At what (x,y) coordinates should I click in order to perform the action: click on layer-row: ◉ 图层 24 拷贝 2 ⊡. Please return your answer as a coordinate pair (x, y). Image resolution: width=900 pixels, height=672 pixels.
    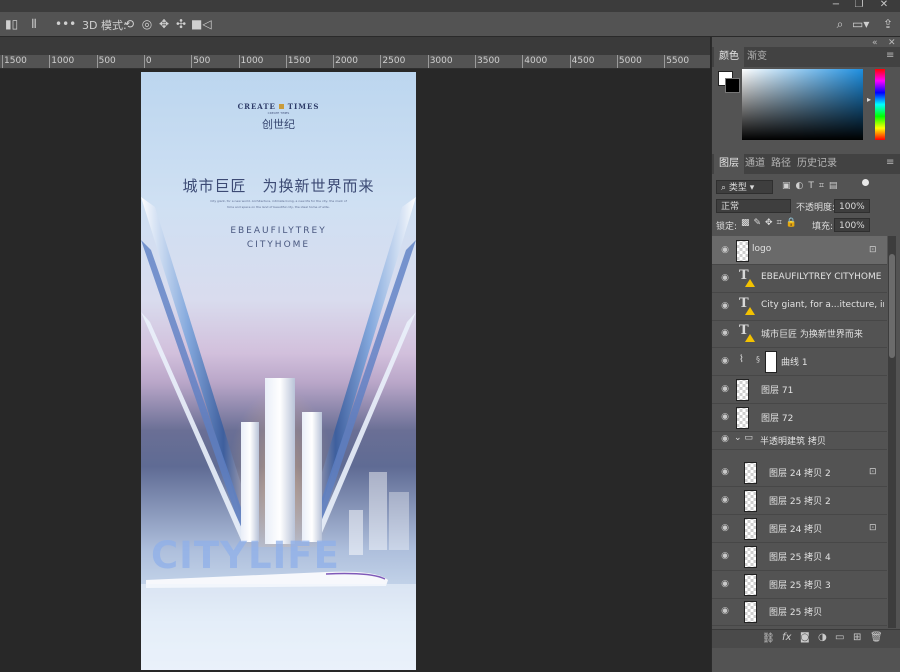
    Looking at the image, I should click on (799, 473).